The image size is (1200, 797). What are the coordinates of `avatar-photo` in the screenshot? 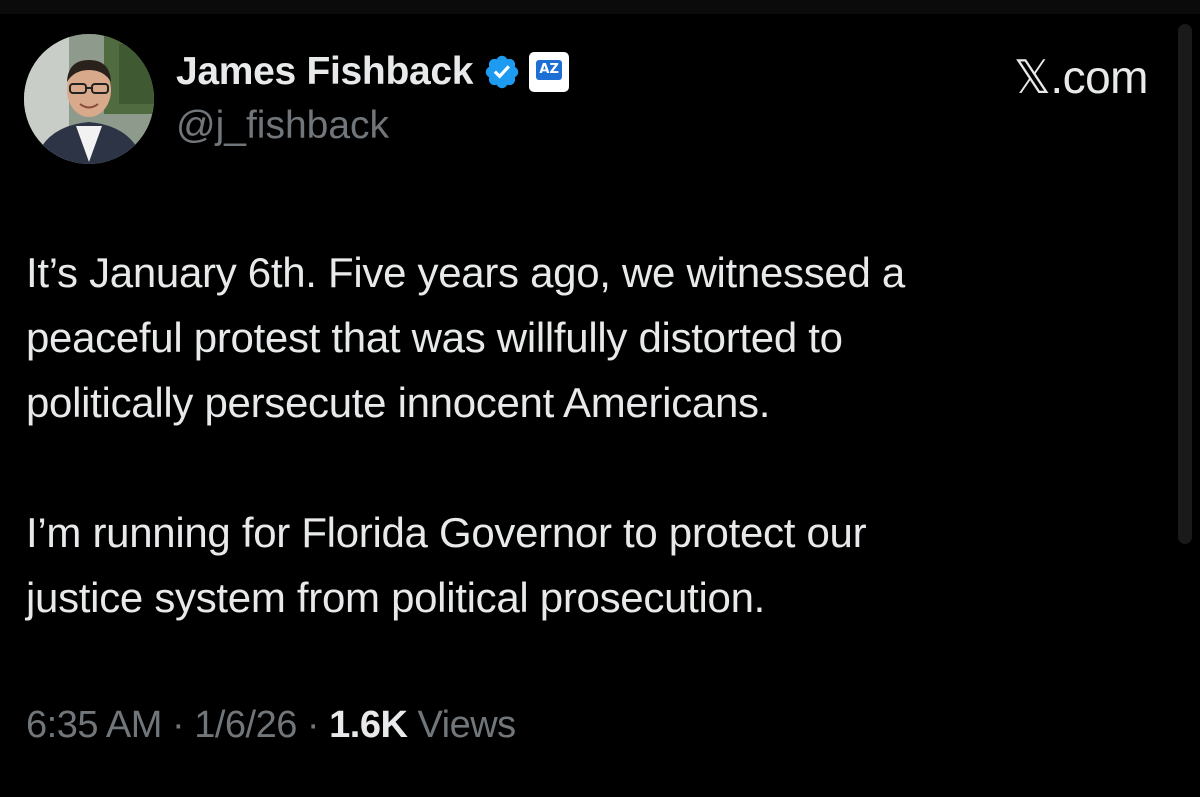 It's located at (89, 99).